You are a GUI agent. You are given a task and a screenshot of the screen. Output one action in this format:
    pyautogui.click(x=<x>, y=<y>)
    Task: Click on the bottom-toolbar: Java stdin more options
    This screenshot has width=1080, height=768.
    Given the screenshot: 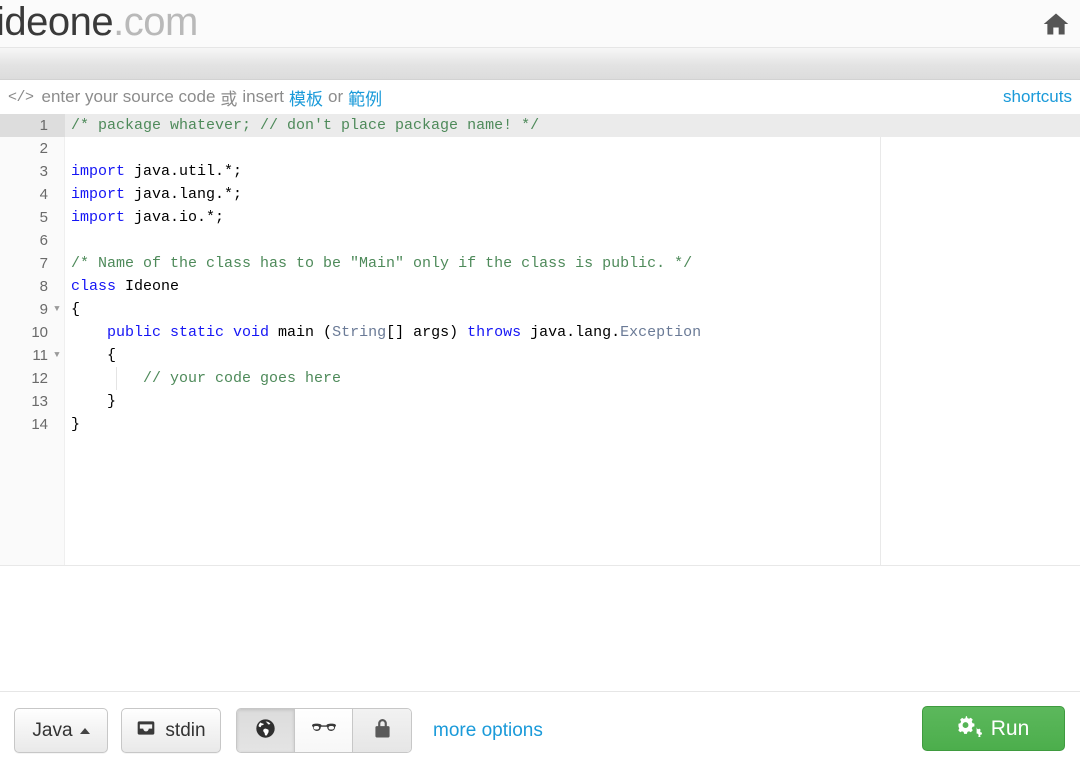 What is the action you would take?
    pyautogui.click(x=540, y=729)
    